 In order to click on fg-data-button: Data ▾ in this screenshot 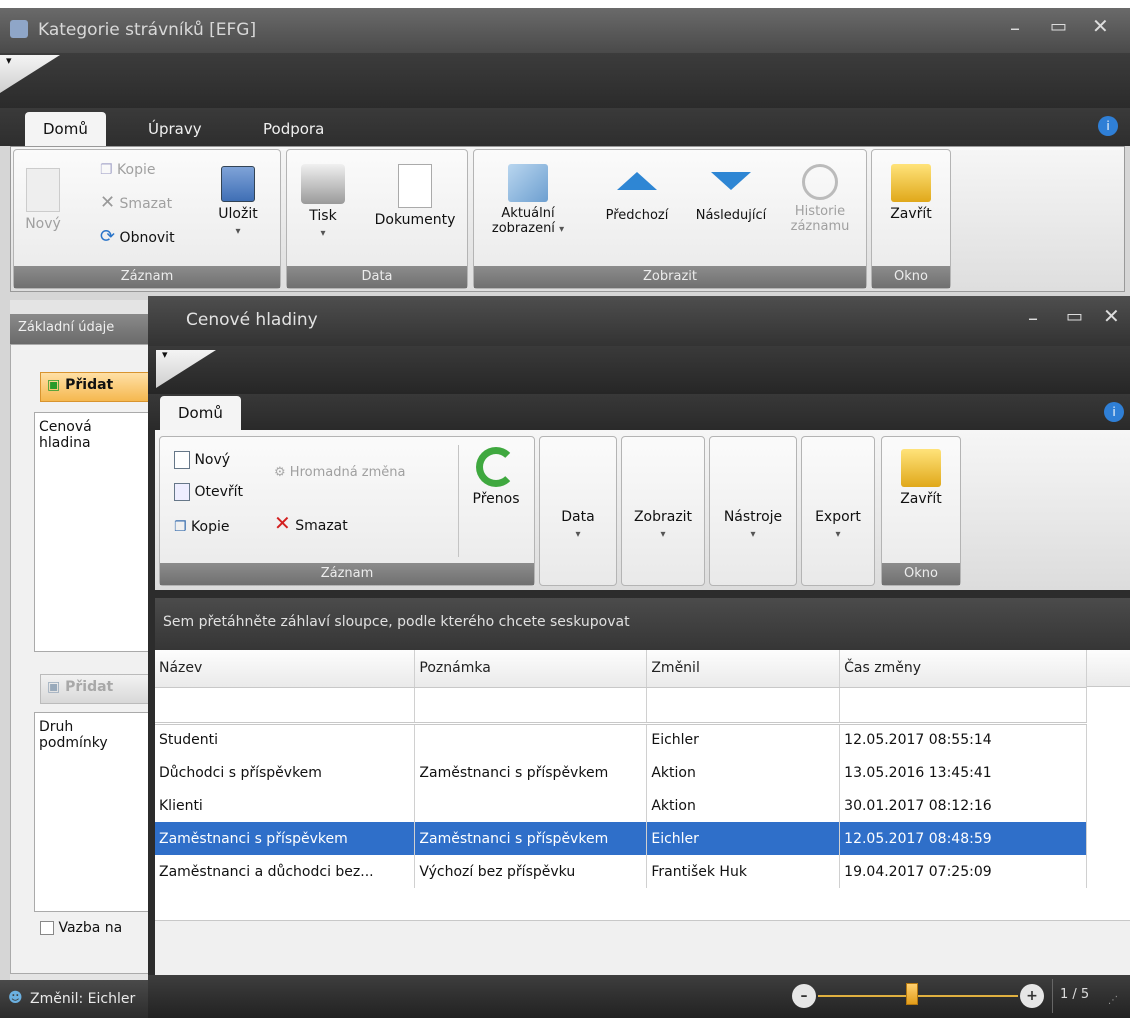, I will do `click(578, 525)`.